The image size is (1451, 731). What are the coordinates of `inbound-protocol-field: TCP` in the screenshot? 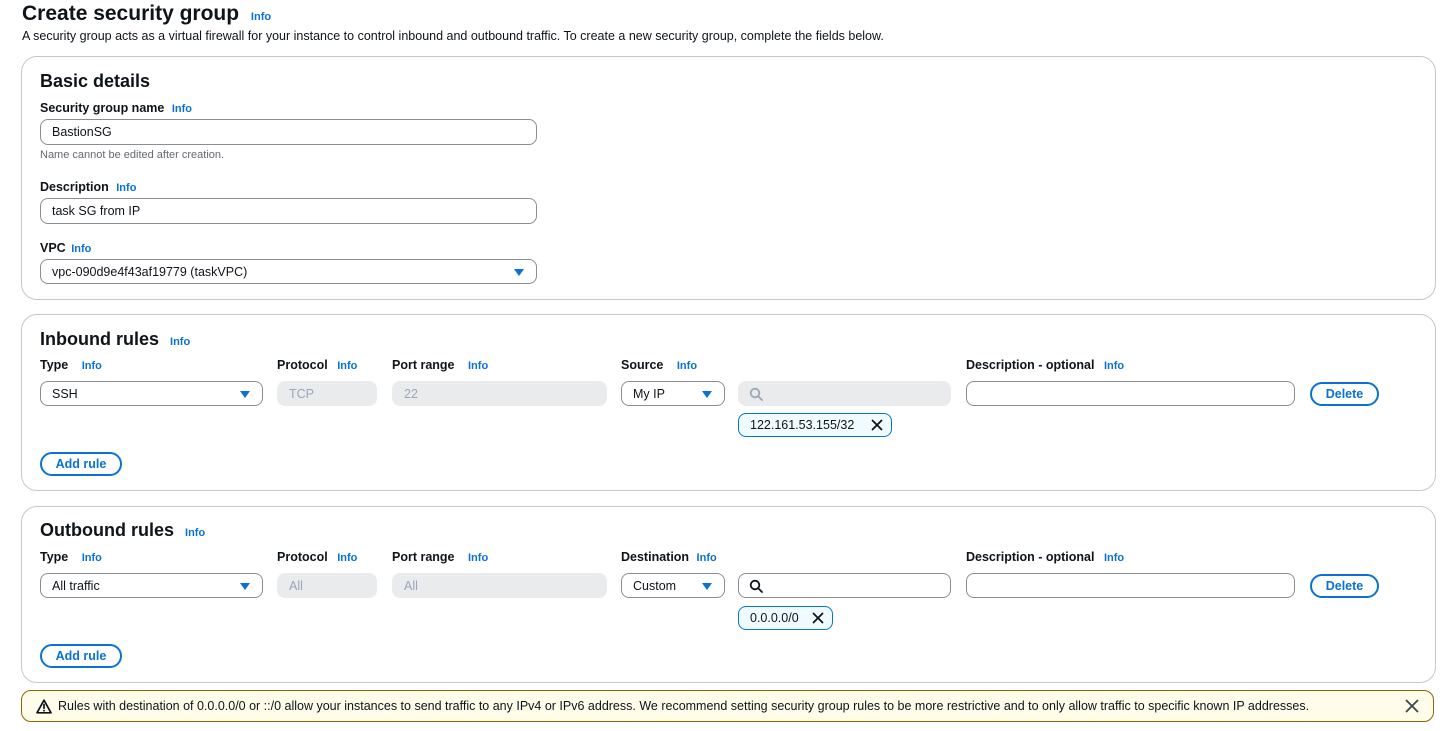 It's located at (327, 393).